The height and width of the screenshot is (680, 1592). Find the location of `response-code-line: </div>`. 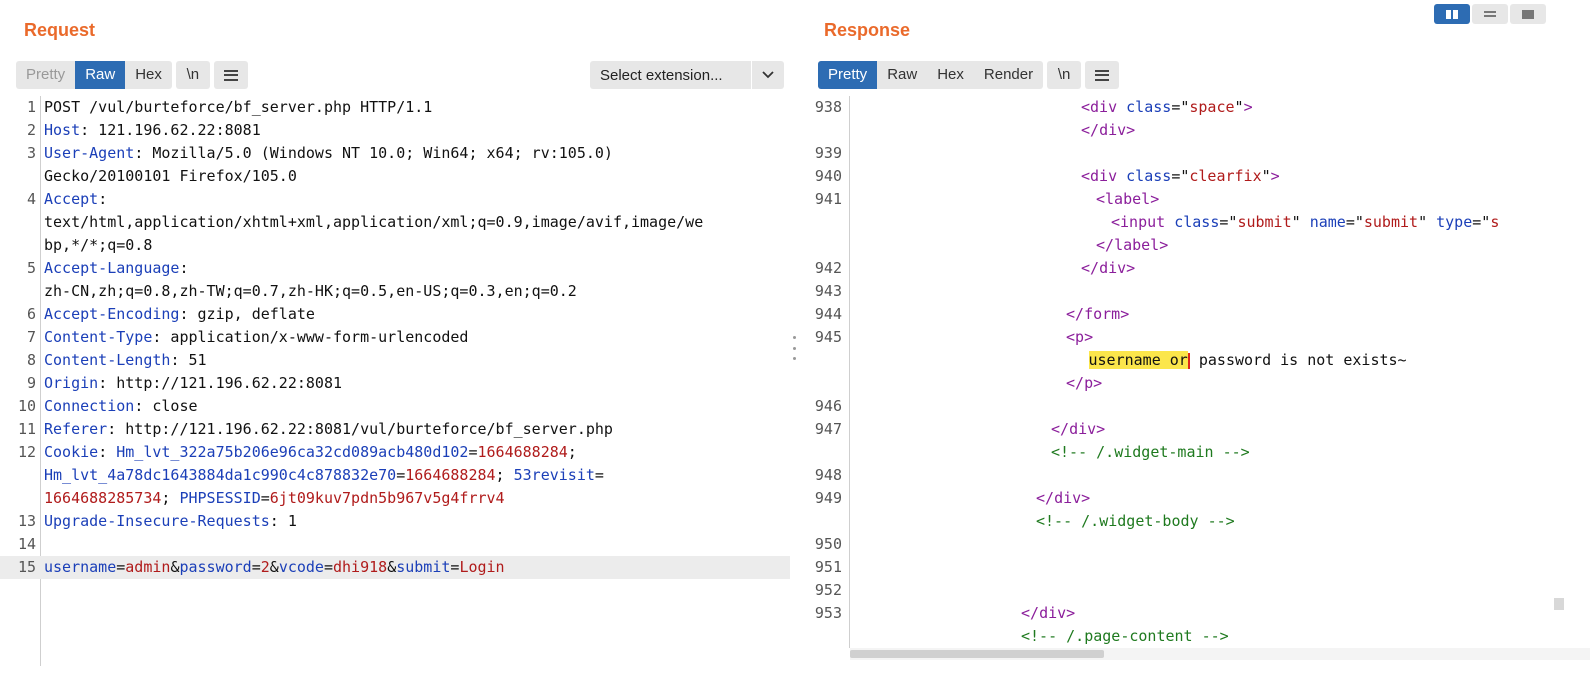

response-code-line: </div> is located at coordinates (1188, 130).